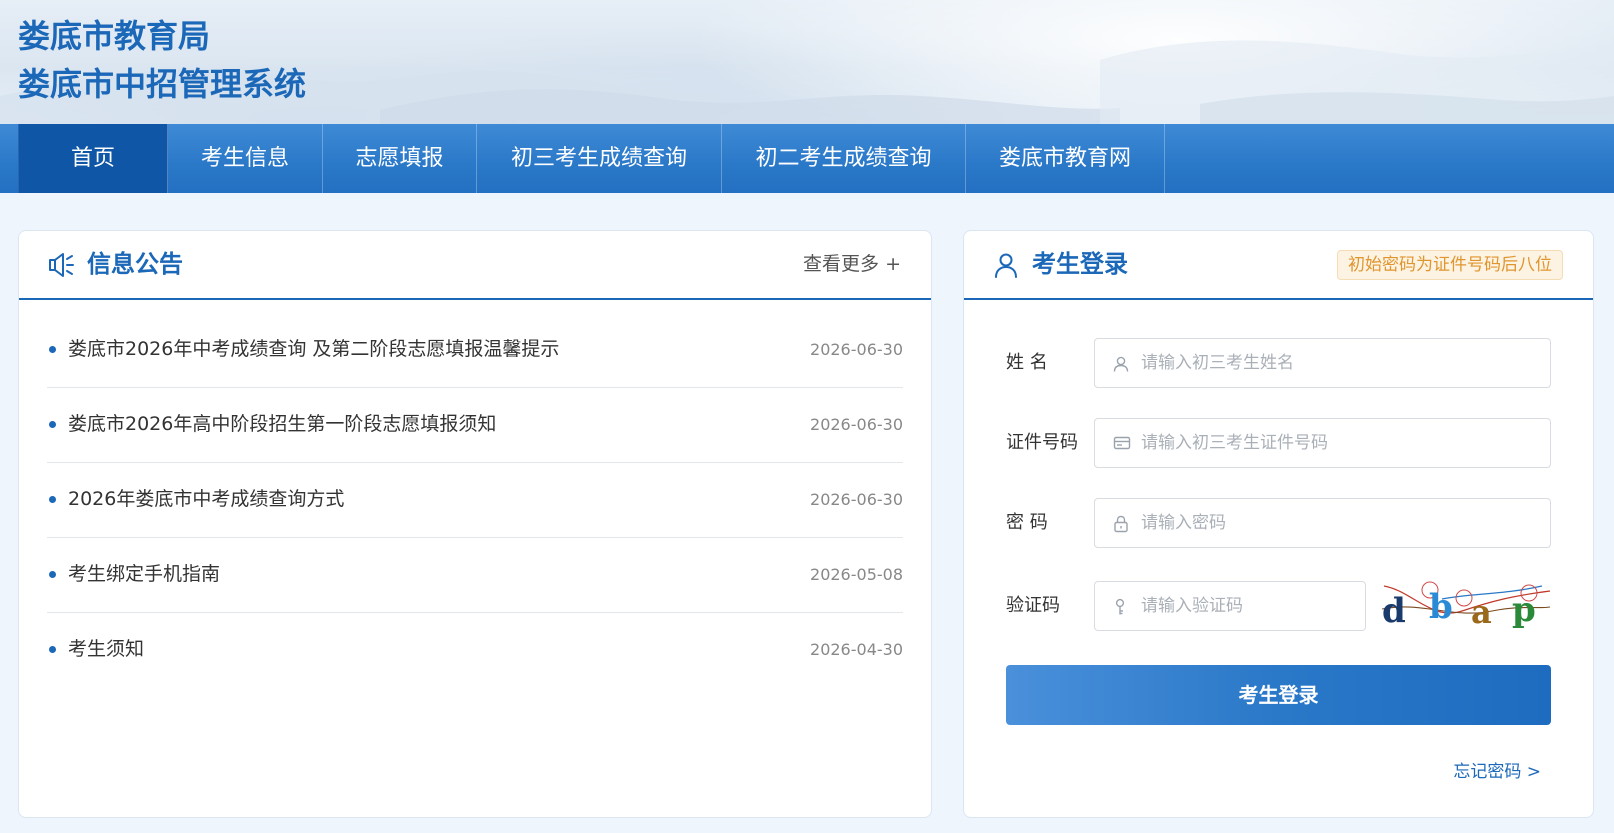 The height and width of the screenshot is (833, 1614). I want to click on news-title: 考生绑定手机指南, so click(144, 574).